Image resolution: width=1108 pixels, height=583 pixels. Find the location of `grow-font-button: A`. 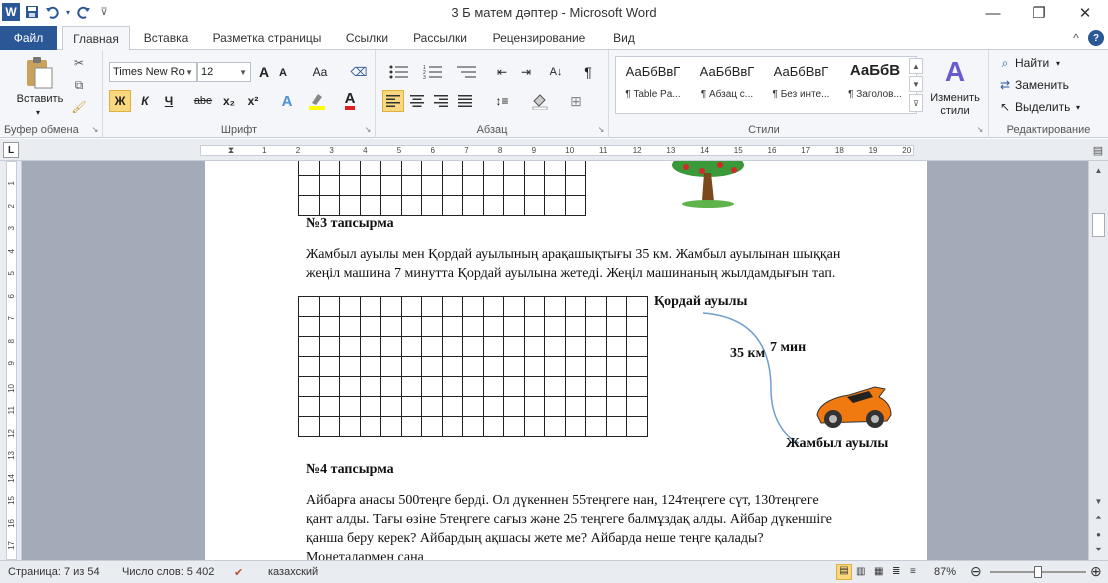

grow-font-button: A is located at coordinates (264, 72).